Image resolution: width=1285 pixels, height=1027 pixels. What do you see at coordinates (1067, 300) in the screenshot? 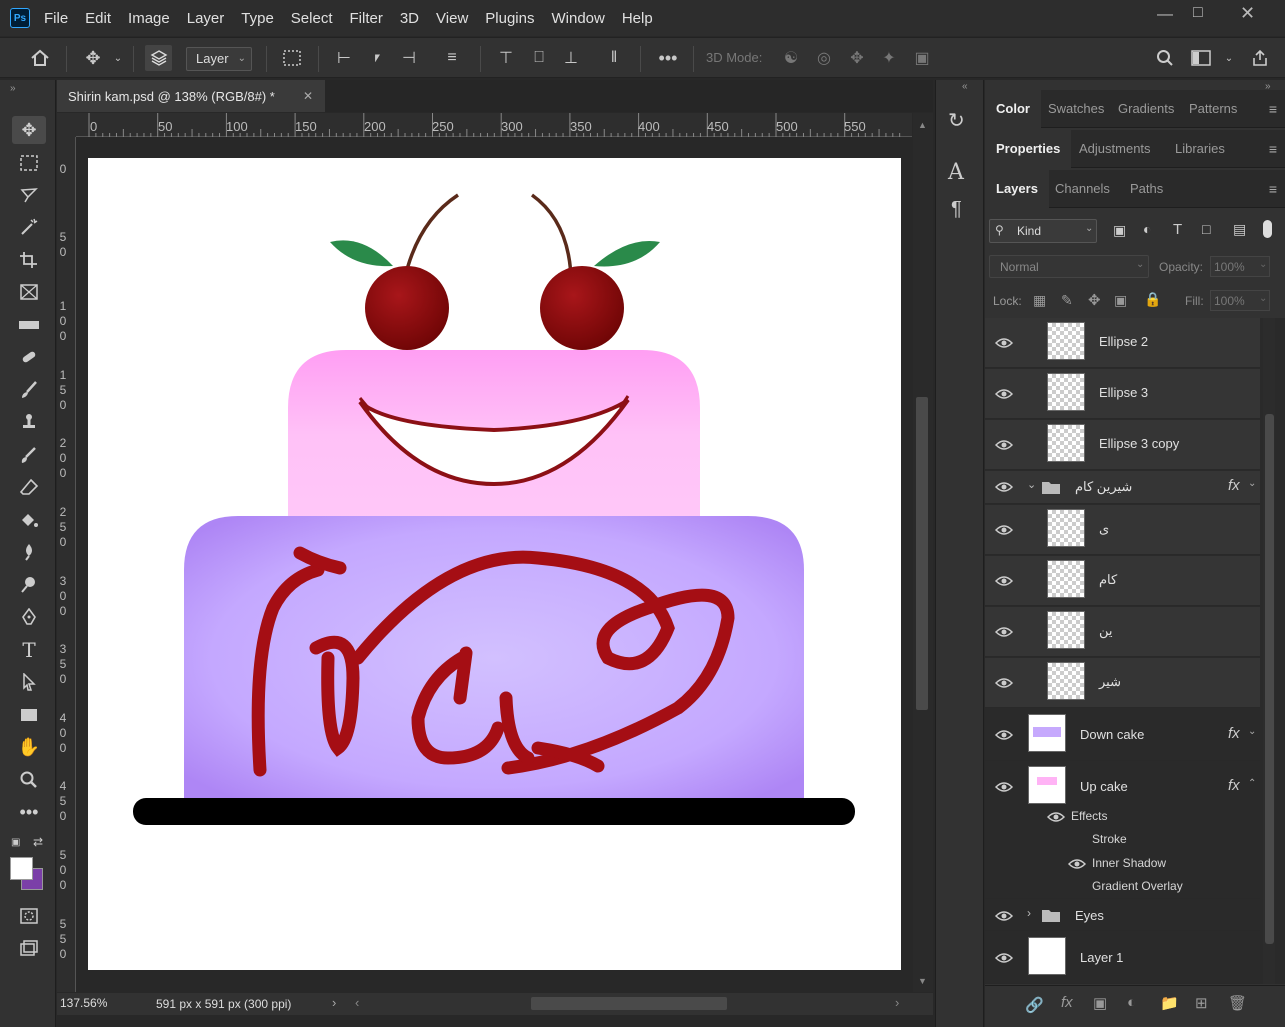
I see `lock-image-icon: ✎` at bounding box center [1067, 300].